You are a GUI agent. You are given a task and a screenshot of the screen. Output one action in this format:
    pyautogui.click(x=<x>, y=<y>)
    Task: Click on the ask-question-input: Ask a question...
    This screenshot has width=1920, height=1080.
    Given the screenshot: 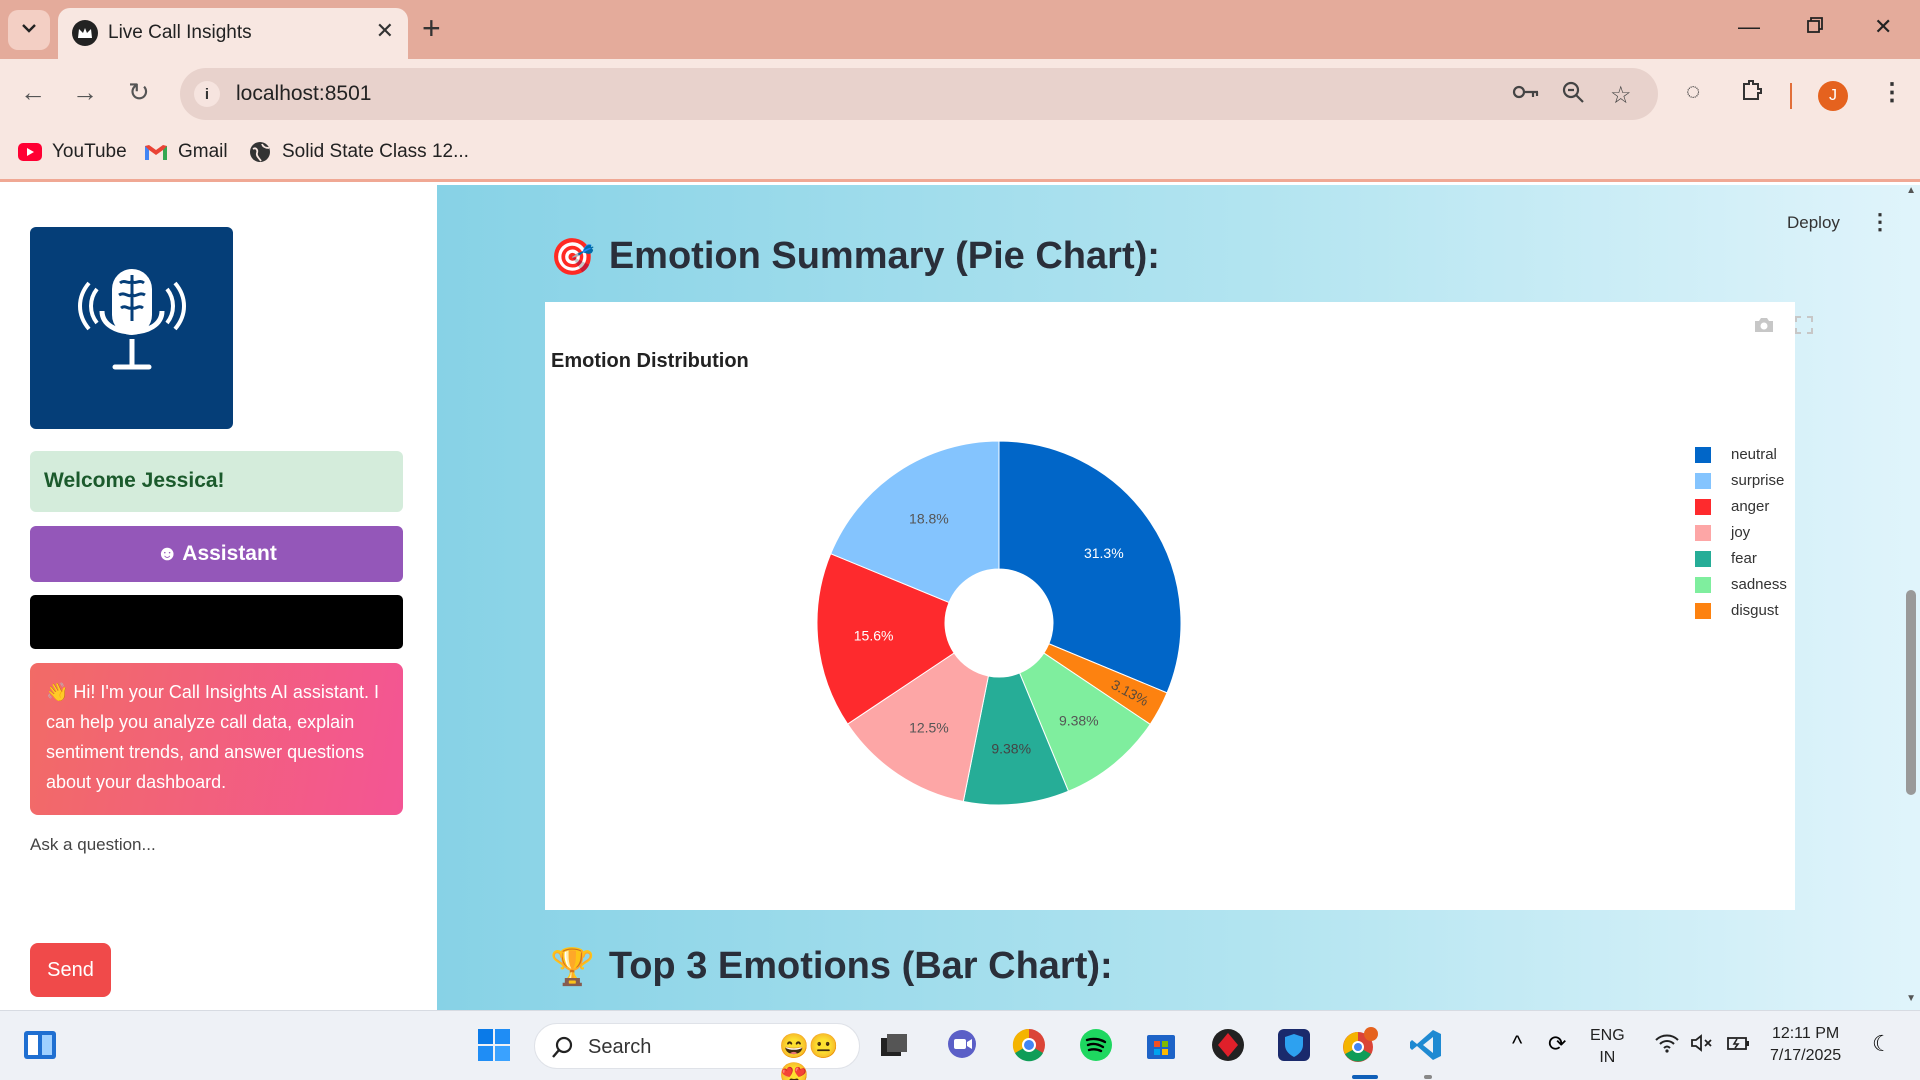 What is the action you would take?
    pyautogui.click(x=93, y=845)
    